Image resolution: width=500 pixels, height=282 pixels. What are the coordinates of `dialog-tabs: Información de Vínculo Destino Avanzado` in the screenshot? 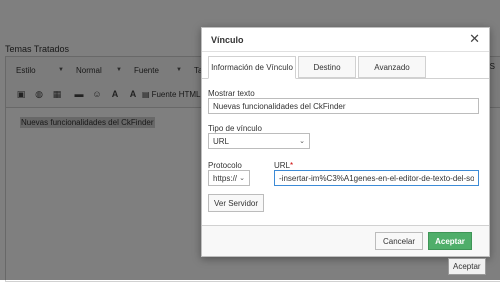 It's located at (345, 67).